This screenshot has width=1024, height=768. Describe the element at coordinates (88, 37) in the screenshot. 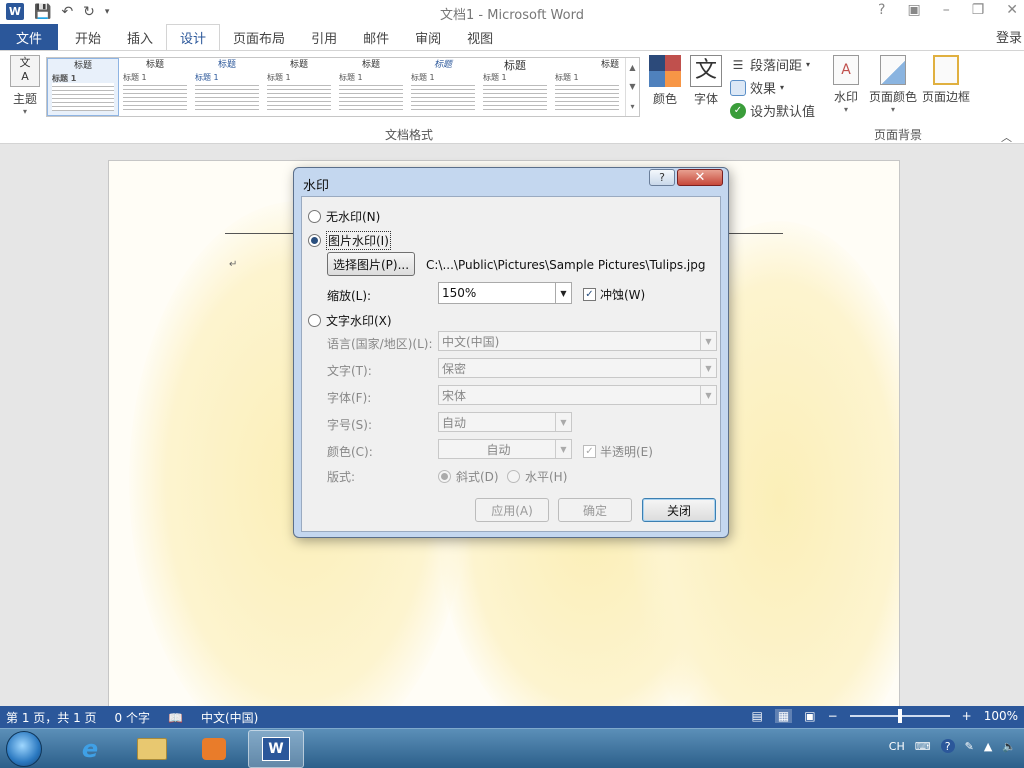

I see `tab-home: 开始` at that location.